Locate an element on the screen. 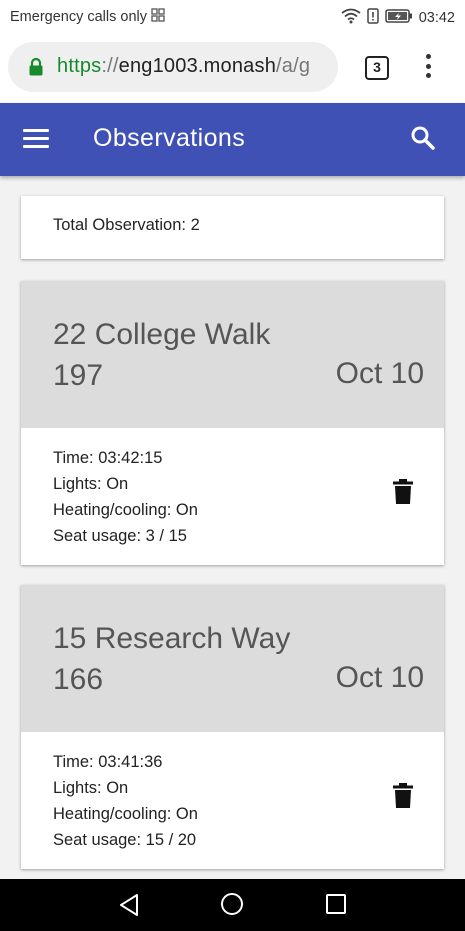 The height and width of the screenshot is (931, 465). back-icon is located at coordinates (129, 907).